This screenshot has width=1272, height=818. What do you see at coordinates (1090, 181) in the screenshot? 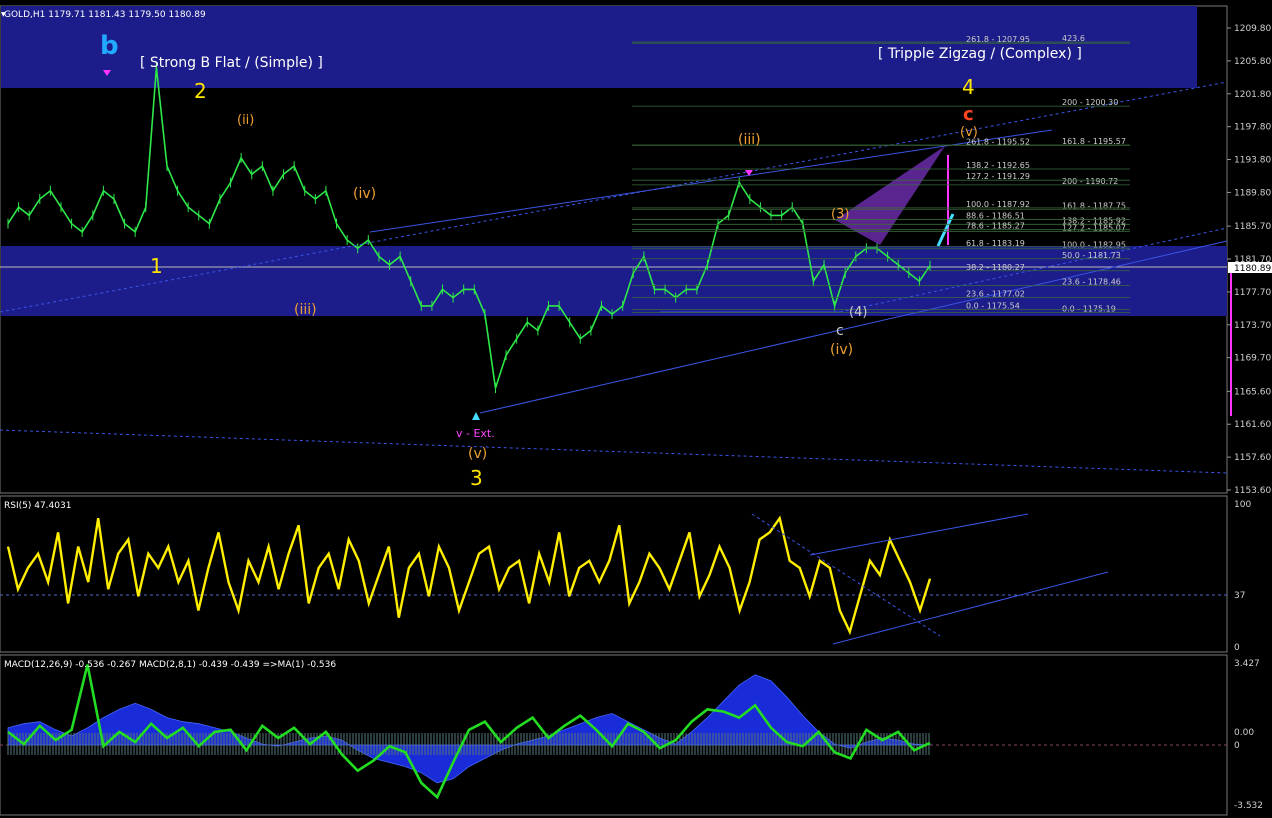
I see `fib-label: 200 - 1190.72` at bounding box center [1090, 181].